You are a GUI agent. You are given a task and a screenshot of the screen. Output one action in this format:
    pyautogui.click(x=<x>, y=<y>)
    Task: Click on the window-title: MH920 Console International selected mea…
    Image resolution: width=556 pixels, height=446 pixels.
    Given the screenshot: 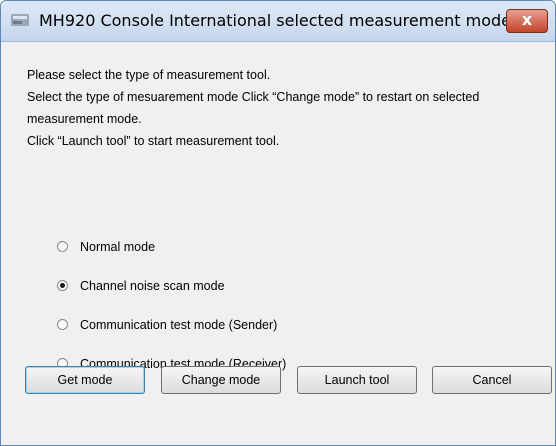 What is the action you would take?
    pyautogui.click(x=275, y=20)
    